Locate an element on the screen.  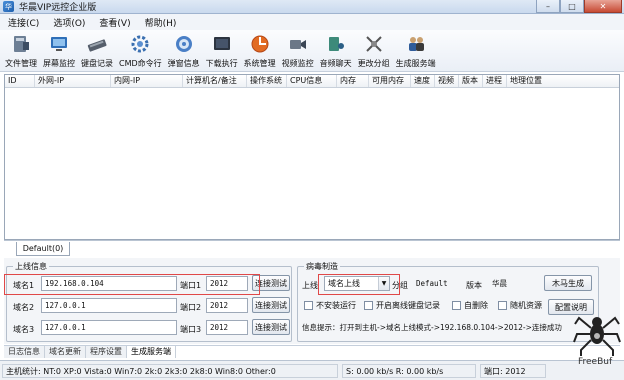
menu-help: 帮助(H) is located at coordinates (161, 22).